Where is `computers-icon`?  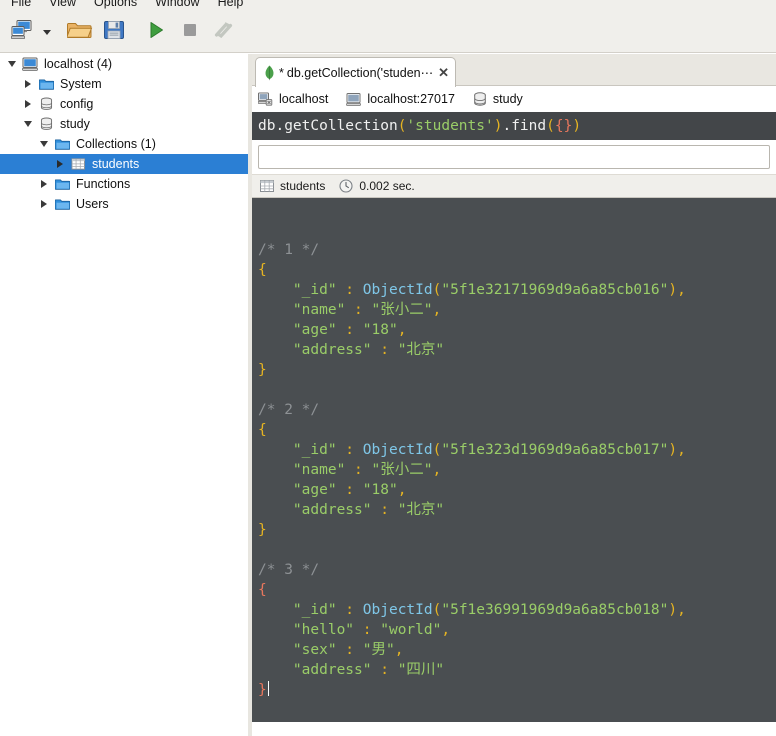 computers-icon is located at coordinates (22, 32).